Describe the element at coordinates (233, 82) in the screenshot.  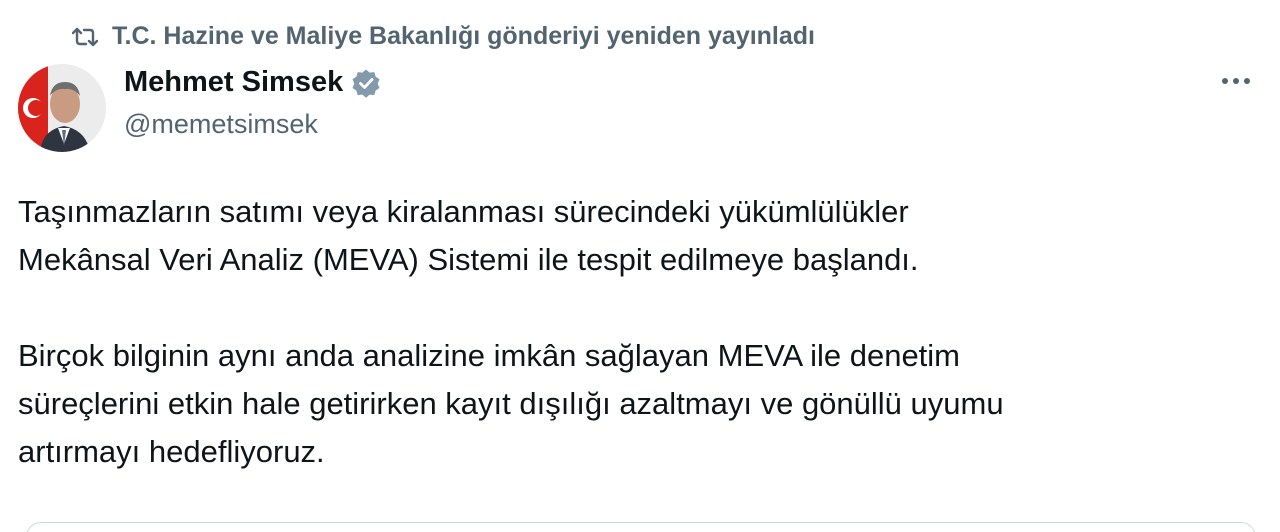
I see `author-name: Mehmet Simsek` at that location.